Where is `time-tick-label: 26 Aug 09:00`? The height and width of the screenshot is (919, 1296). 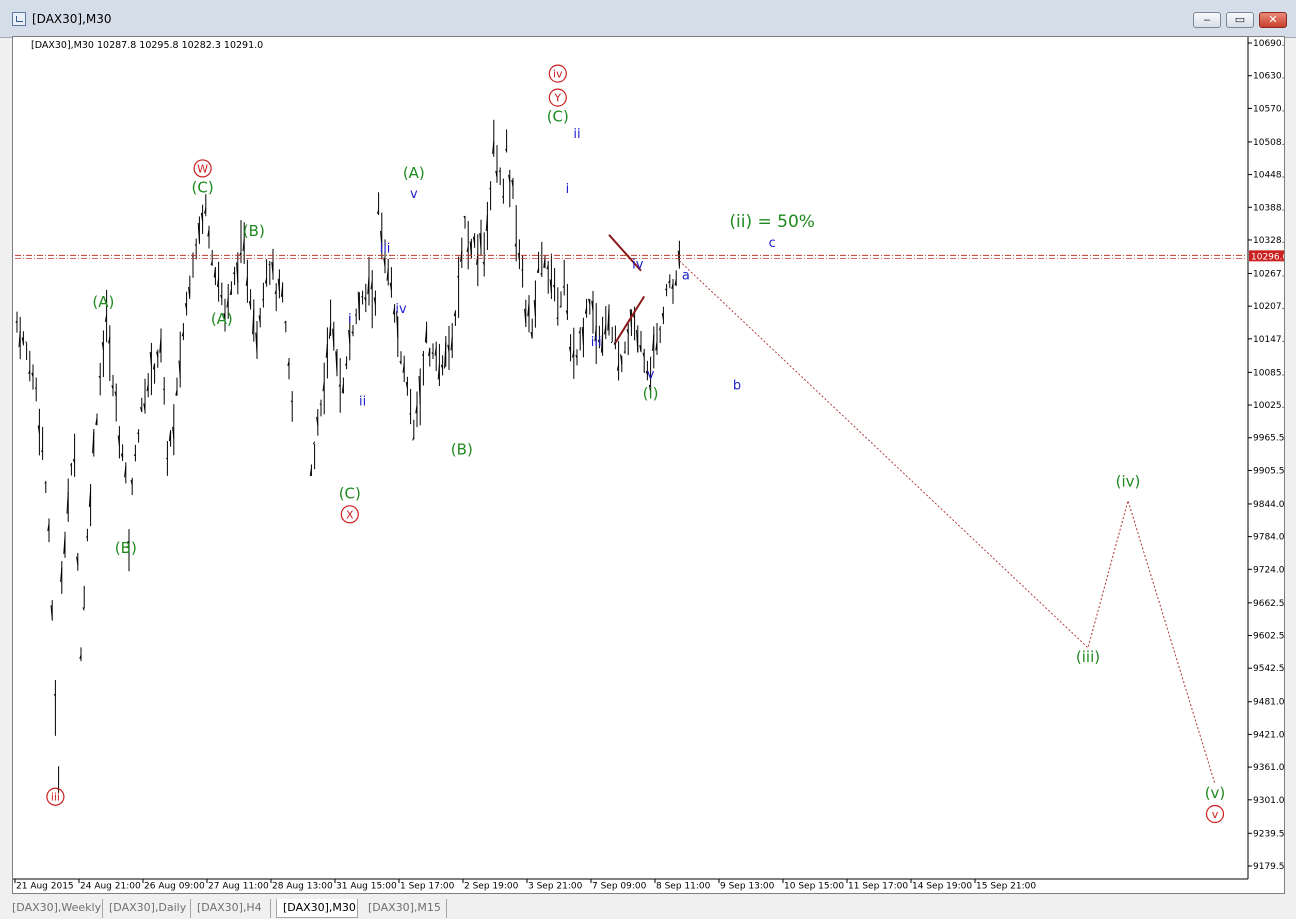
time-tick-label: 26 Aug 09:00 is located at coordinates (174, 887).